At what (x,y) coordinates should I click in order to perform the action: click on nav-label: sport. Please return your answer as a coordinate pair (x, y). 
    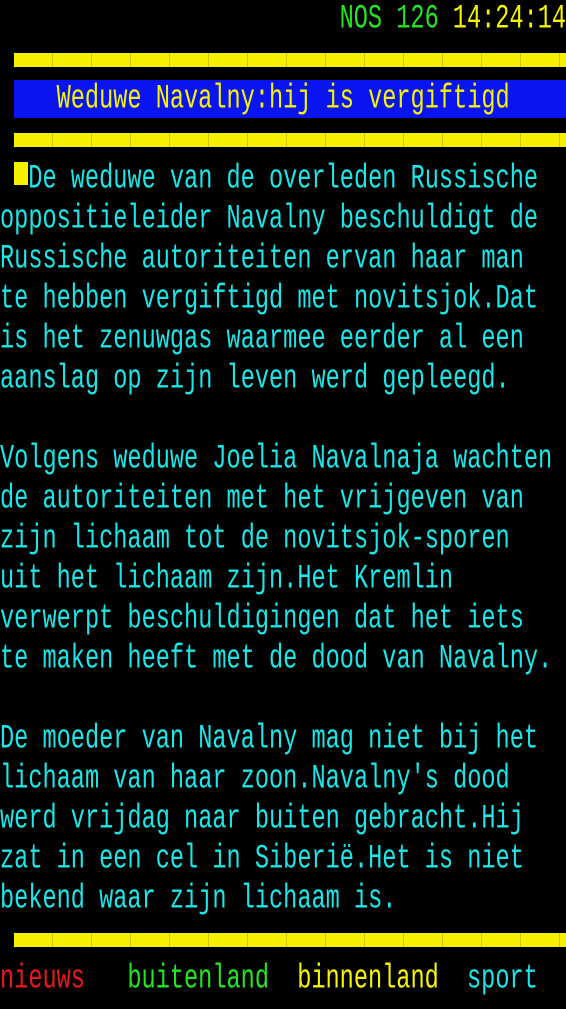
    Looking at the image, I should click on (502, 979).